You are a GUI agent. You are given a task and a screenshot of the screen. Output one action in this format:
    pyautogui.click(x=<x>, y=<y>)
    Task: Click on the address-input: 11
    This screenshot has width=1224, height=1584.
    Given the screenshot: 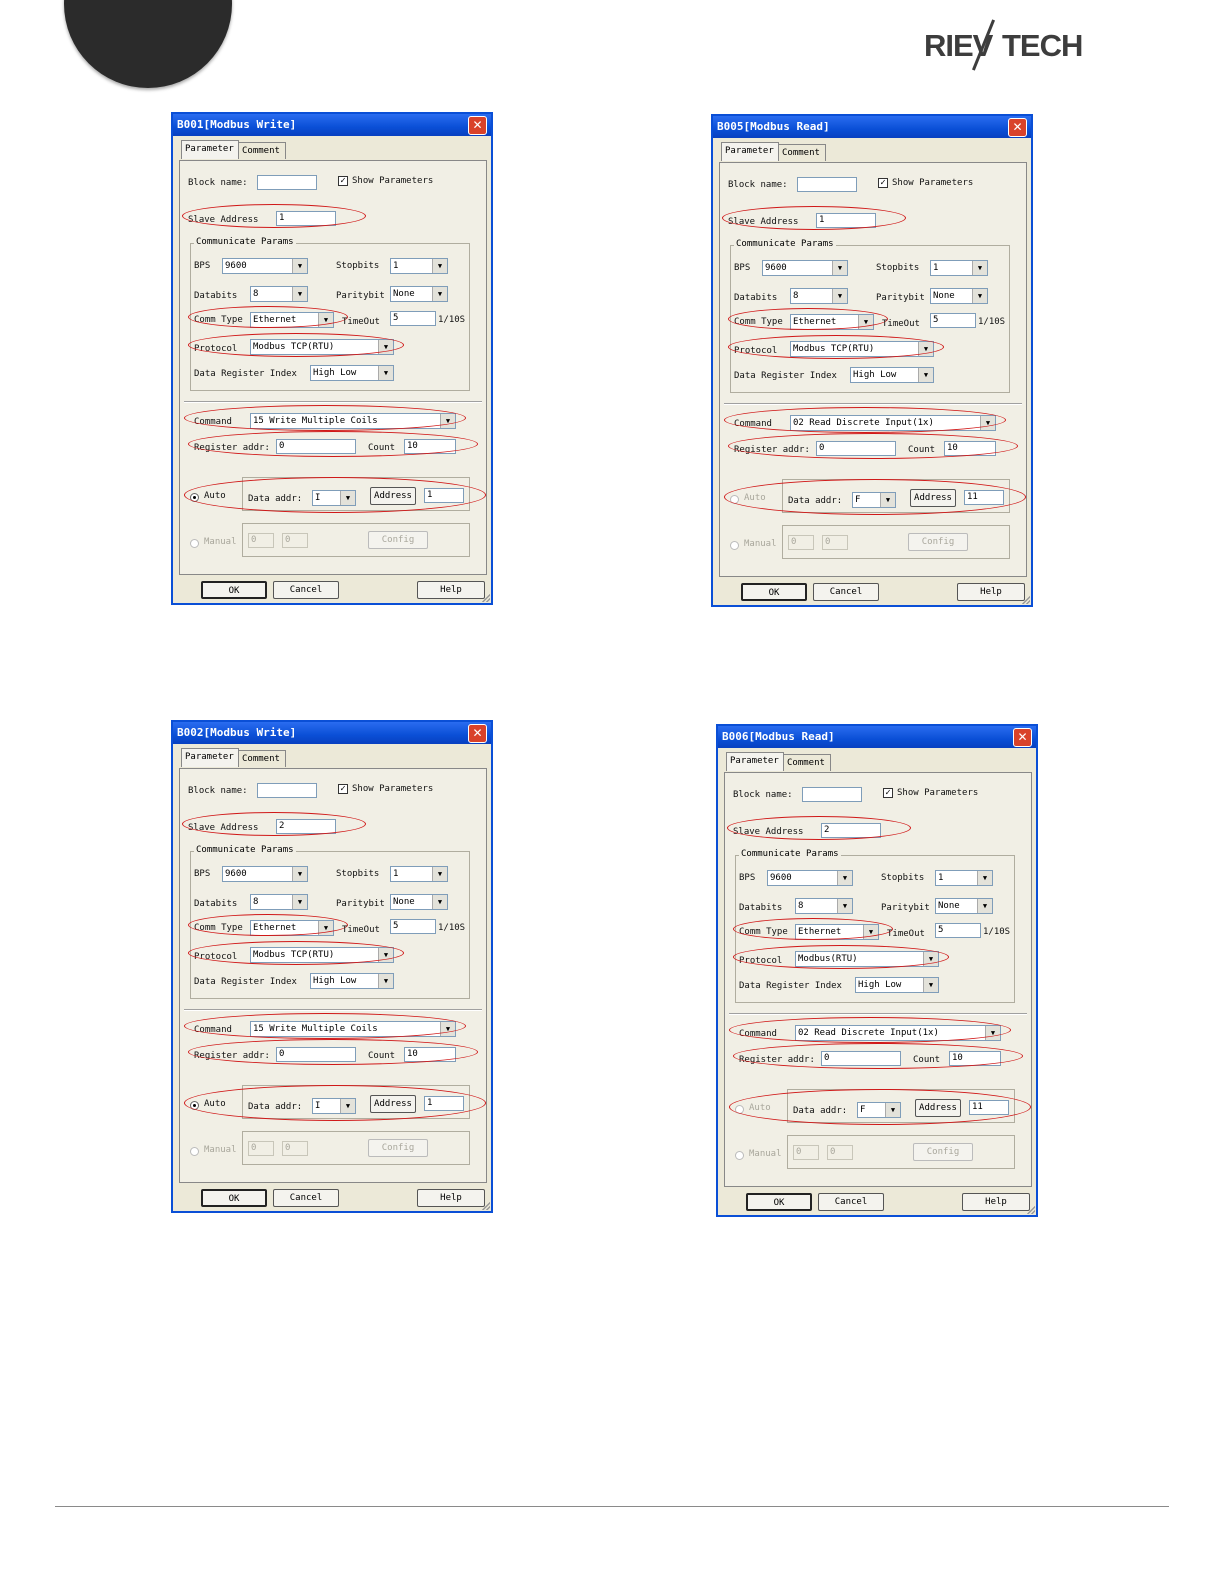 What is the action you would take?
    pyautogui.click(x=984, y=497)
    